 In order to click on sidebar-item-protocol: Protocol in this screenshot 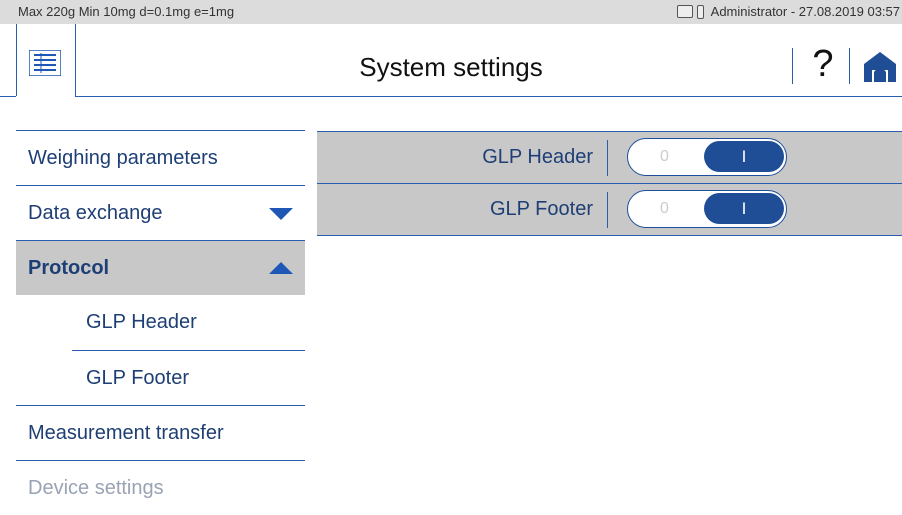, I will do `click(160, 267)`.